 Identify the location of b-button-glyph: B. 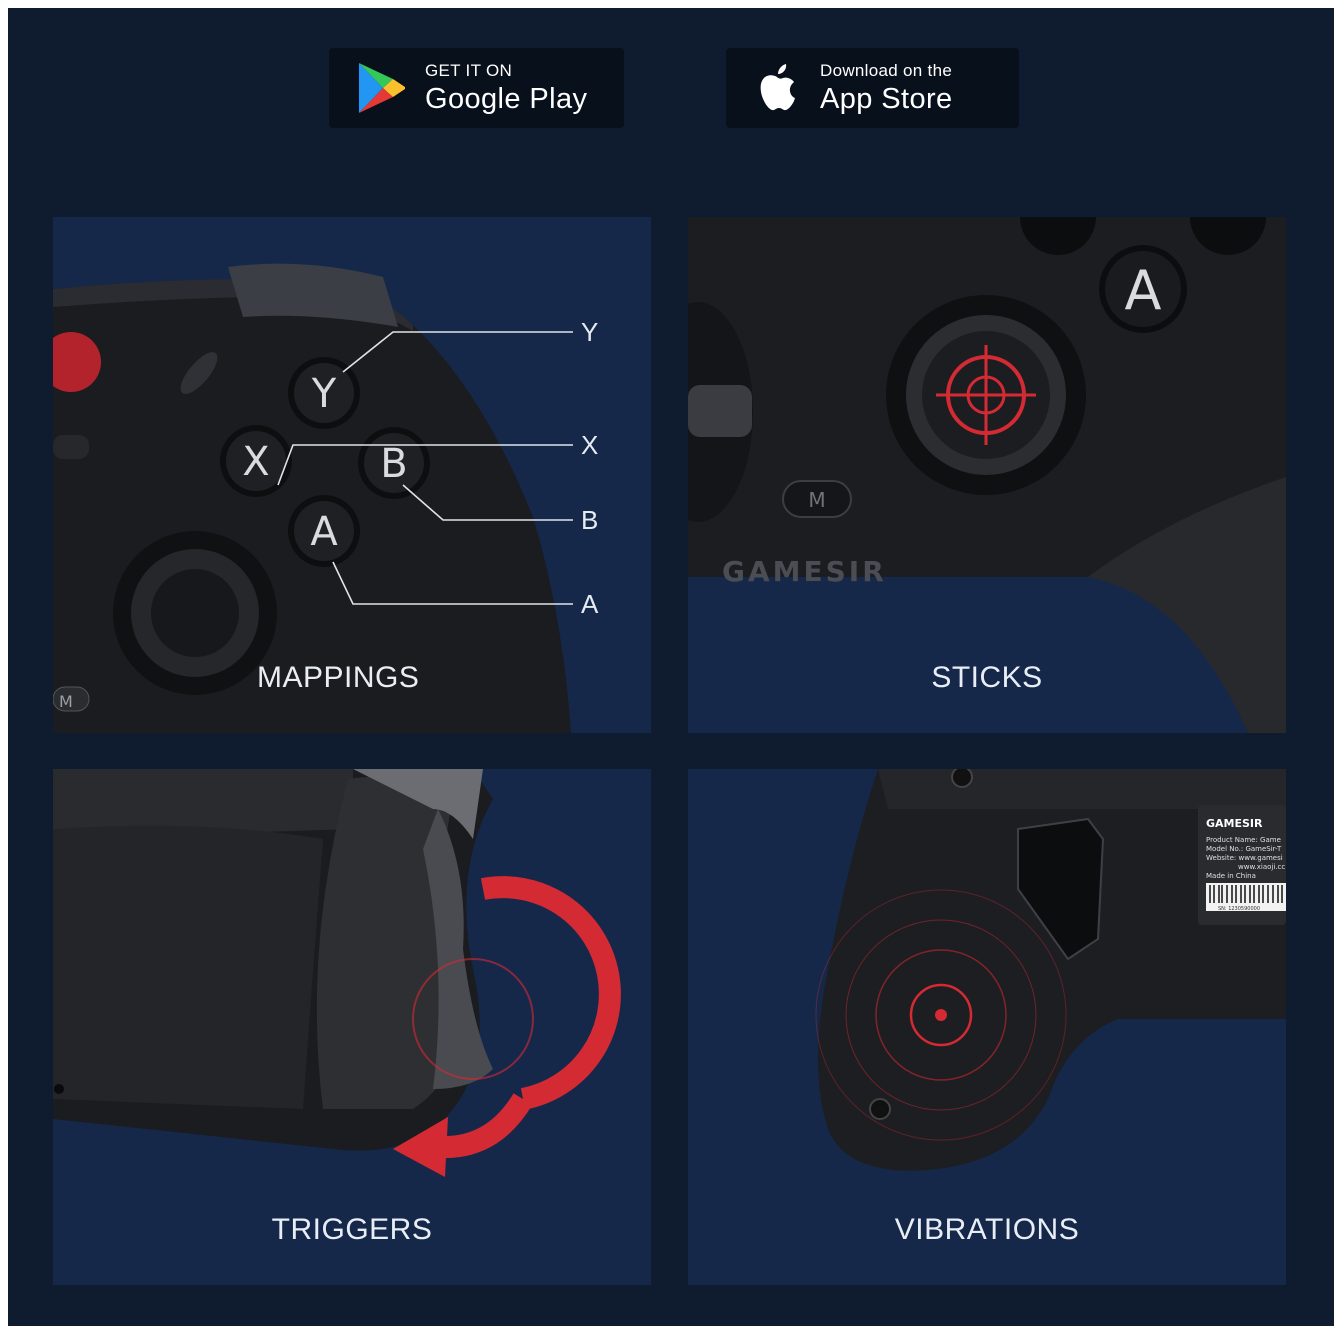
(393, 464).